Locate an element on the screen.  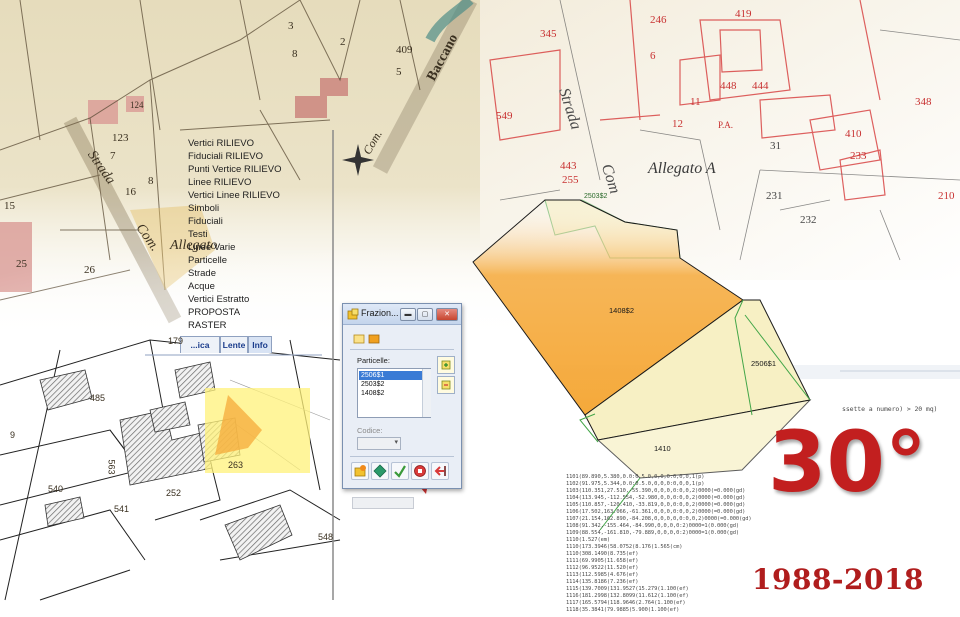
old-map-label: 124 is located at coordinates (137, 105).